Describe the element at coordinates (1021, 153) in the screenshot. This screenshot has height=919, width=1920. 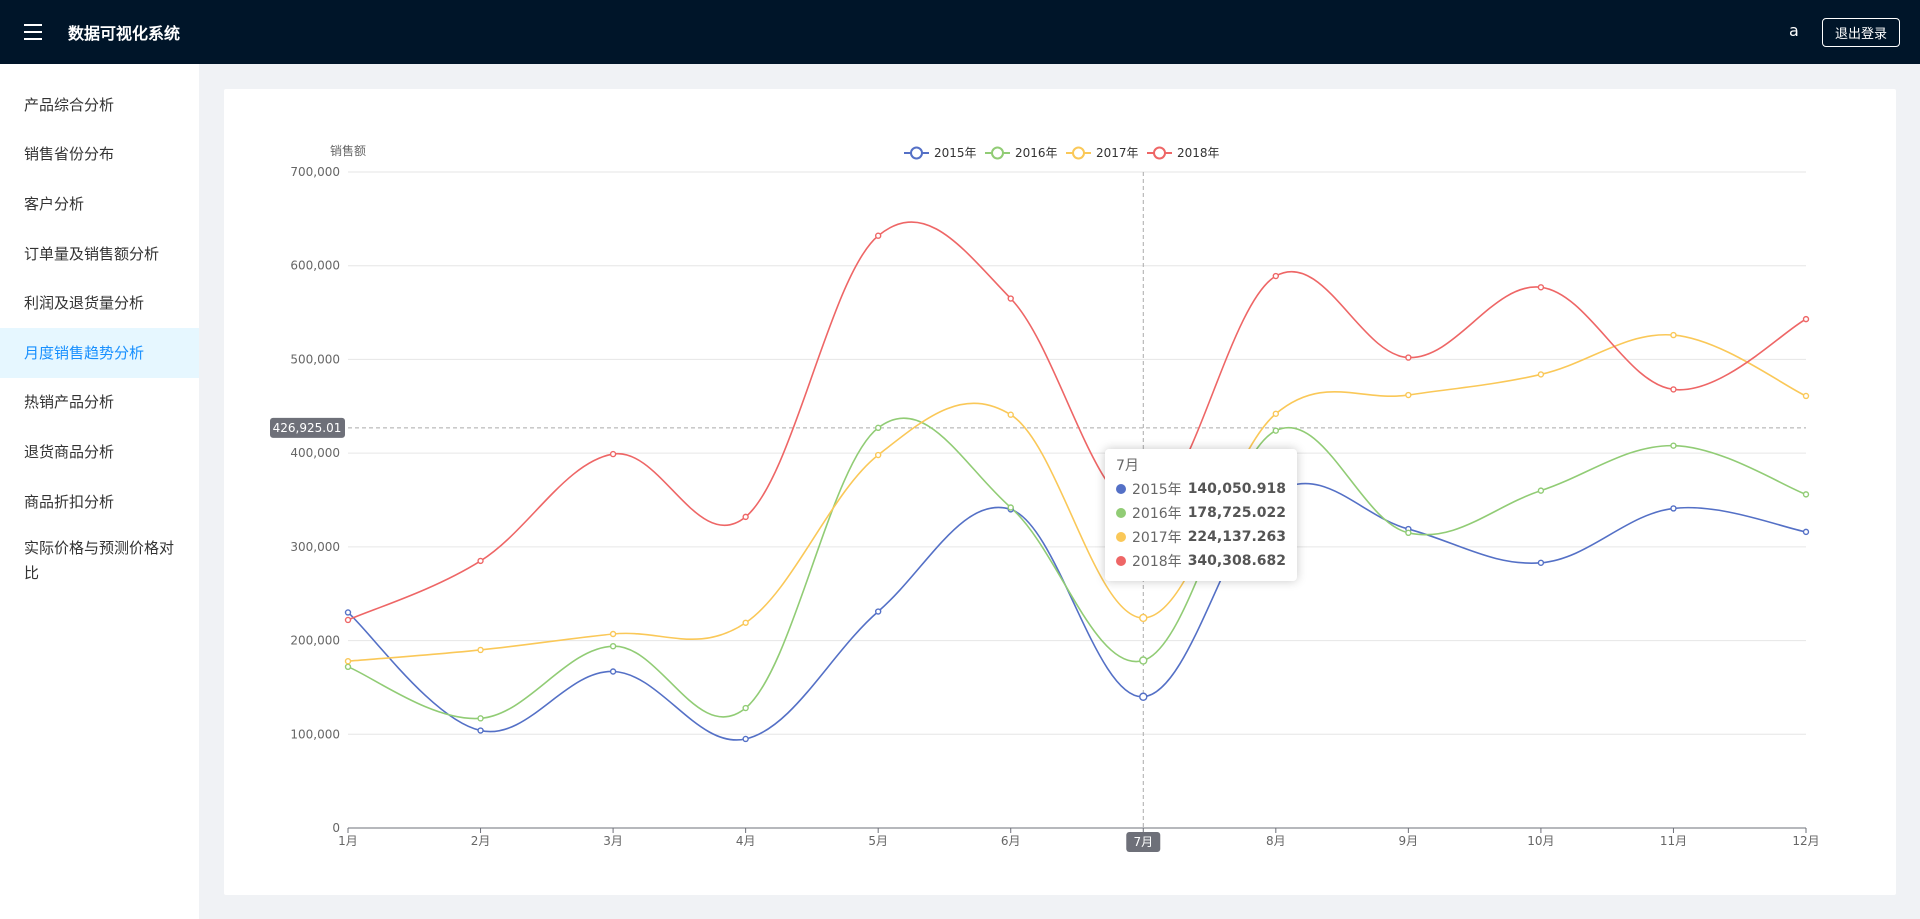
I see `legend-item: 2016年` at that location.